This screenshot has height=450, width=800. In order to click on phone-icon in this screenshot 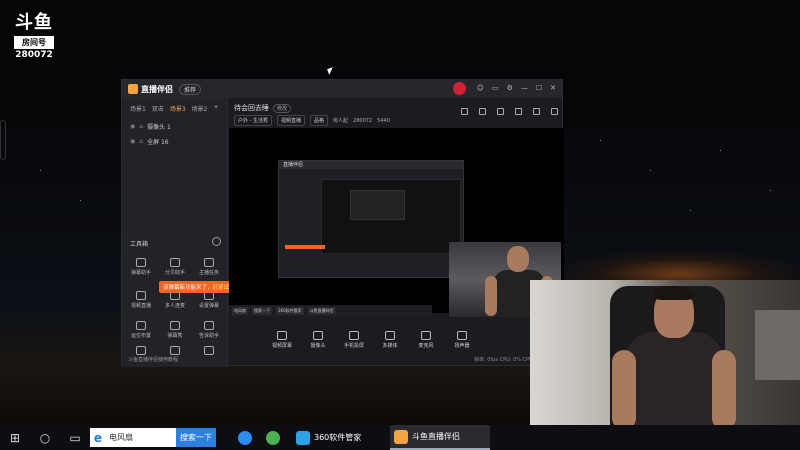, I will do `click(354, 335)`.